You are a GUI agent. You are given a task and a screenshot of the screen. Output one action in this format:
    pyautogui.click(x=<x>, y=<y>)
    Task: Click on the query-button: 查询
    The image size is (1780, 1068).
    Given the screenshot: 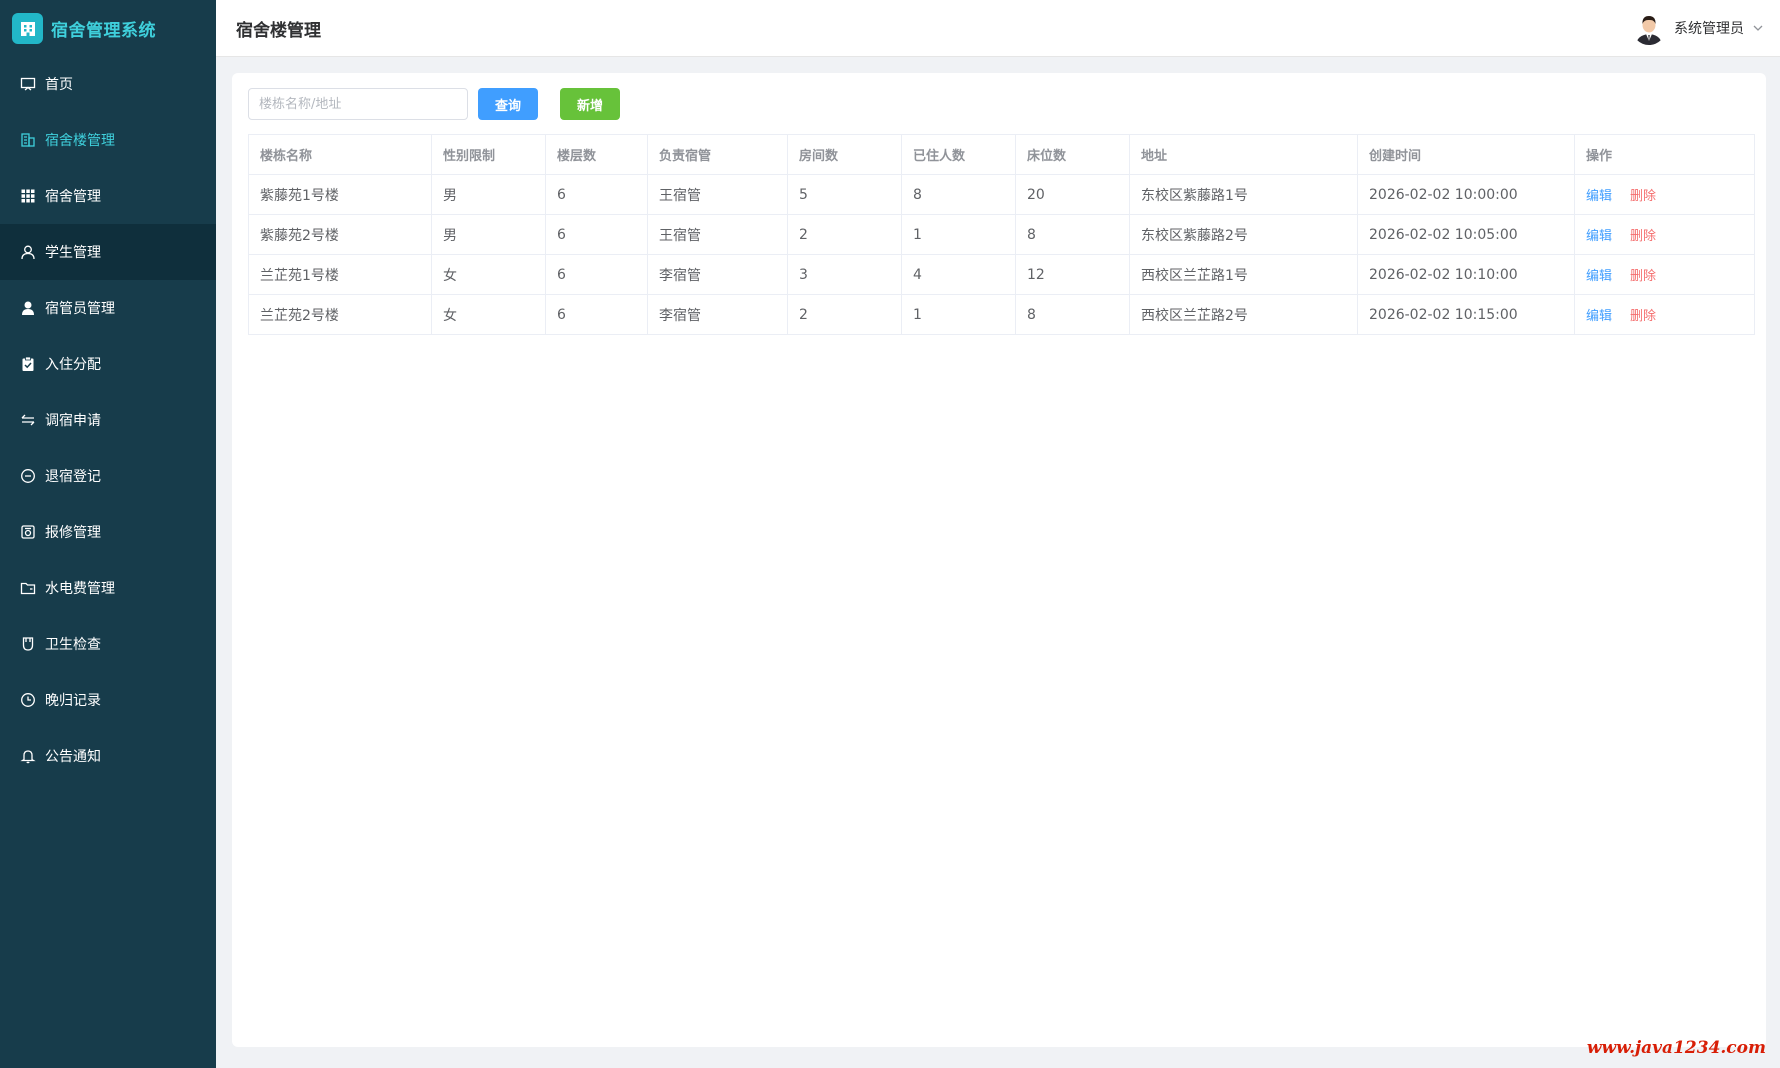 What is the action you would take?
    pyautogui.click(x=508, y=104)
    